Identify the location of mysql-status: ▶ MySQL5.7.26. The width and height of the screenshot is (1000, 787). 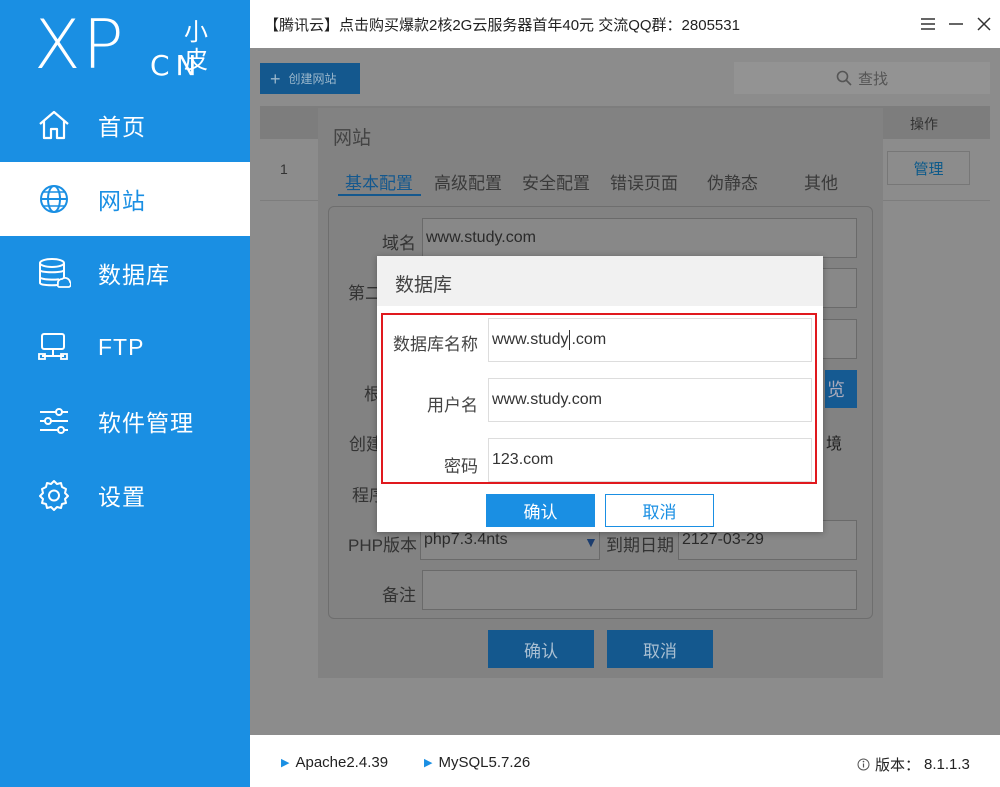
(477, 762).